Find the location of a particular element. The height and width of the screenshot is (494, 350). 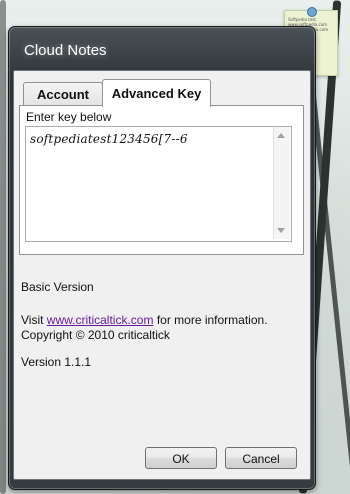

copyright-text: Copyright © 2010 criticaltick is located at coordinates (95, 335).